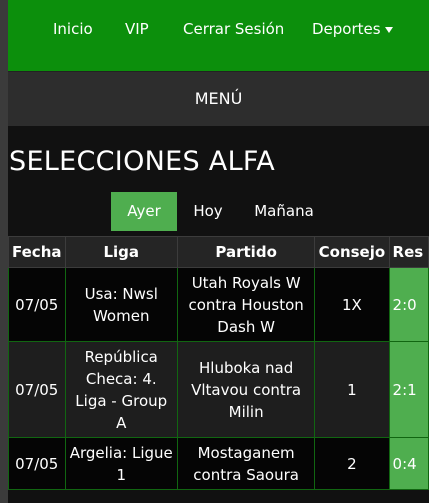 This screenshot has height=503, width=429. I want to click on table-header-row: Fecha Liga Partido Consejo Res, so click(218, 252).